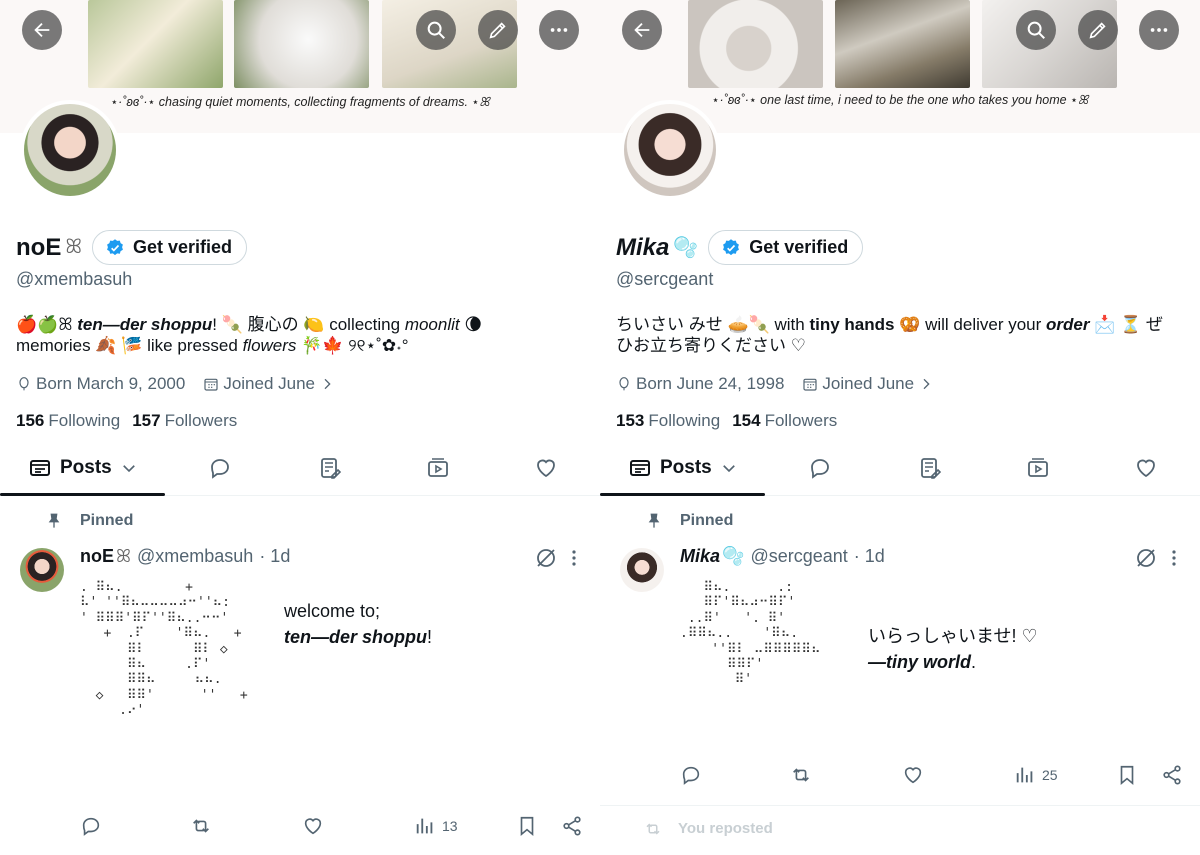 The image size is (1200, 855). What do you see at coordinates (195, 556) in the screenshot?
I see `tweet-author-handle: @xmembasuh` at bounding box center [195, 556].